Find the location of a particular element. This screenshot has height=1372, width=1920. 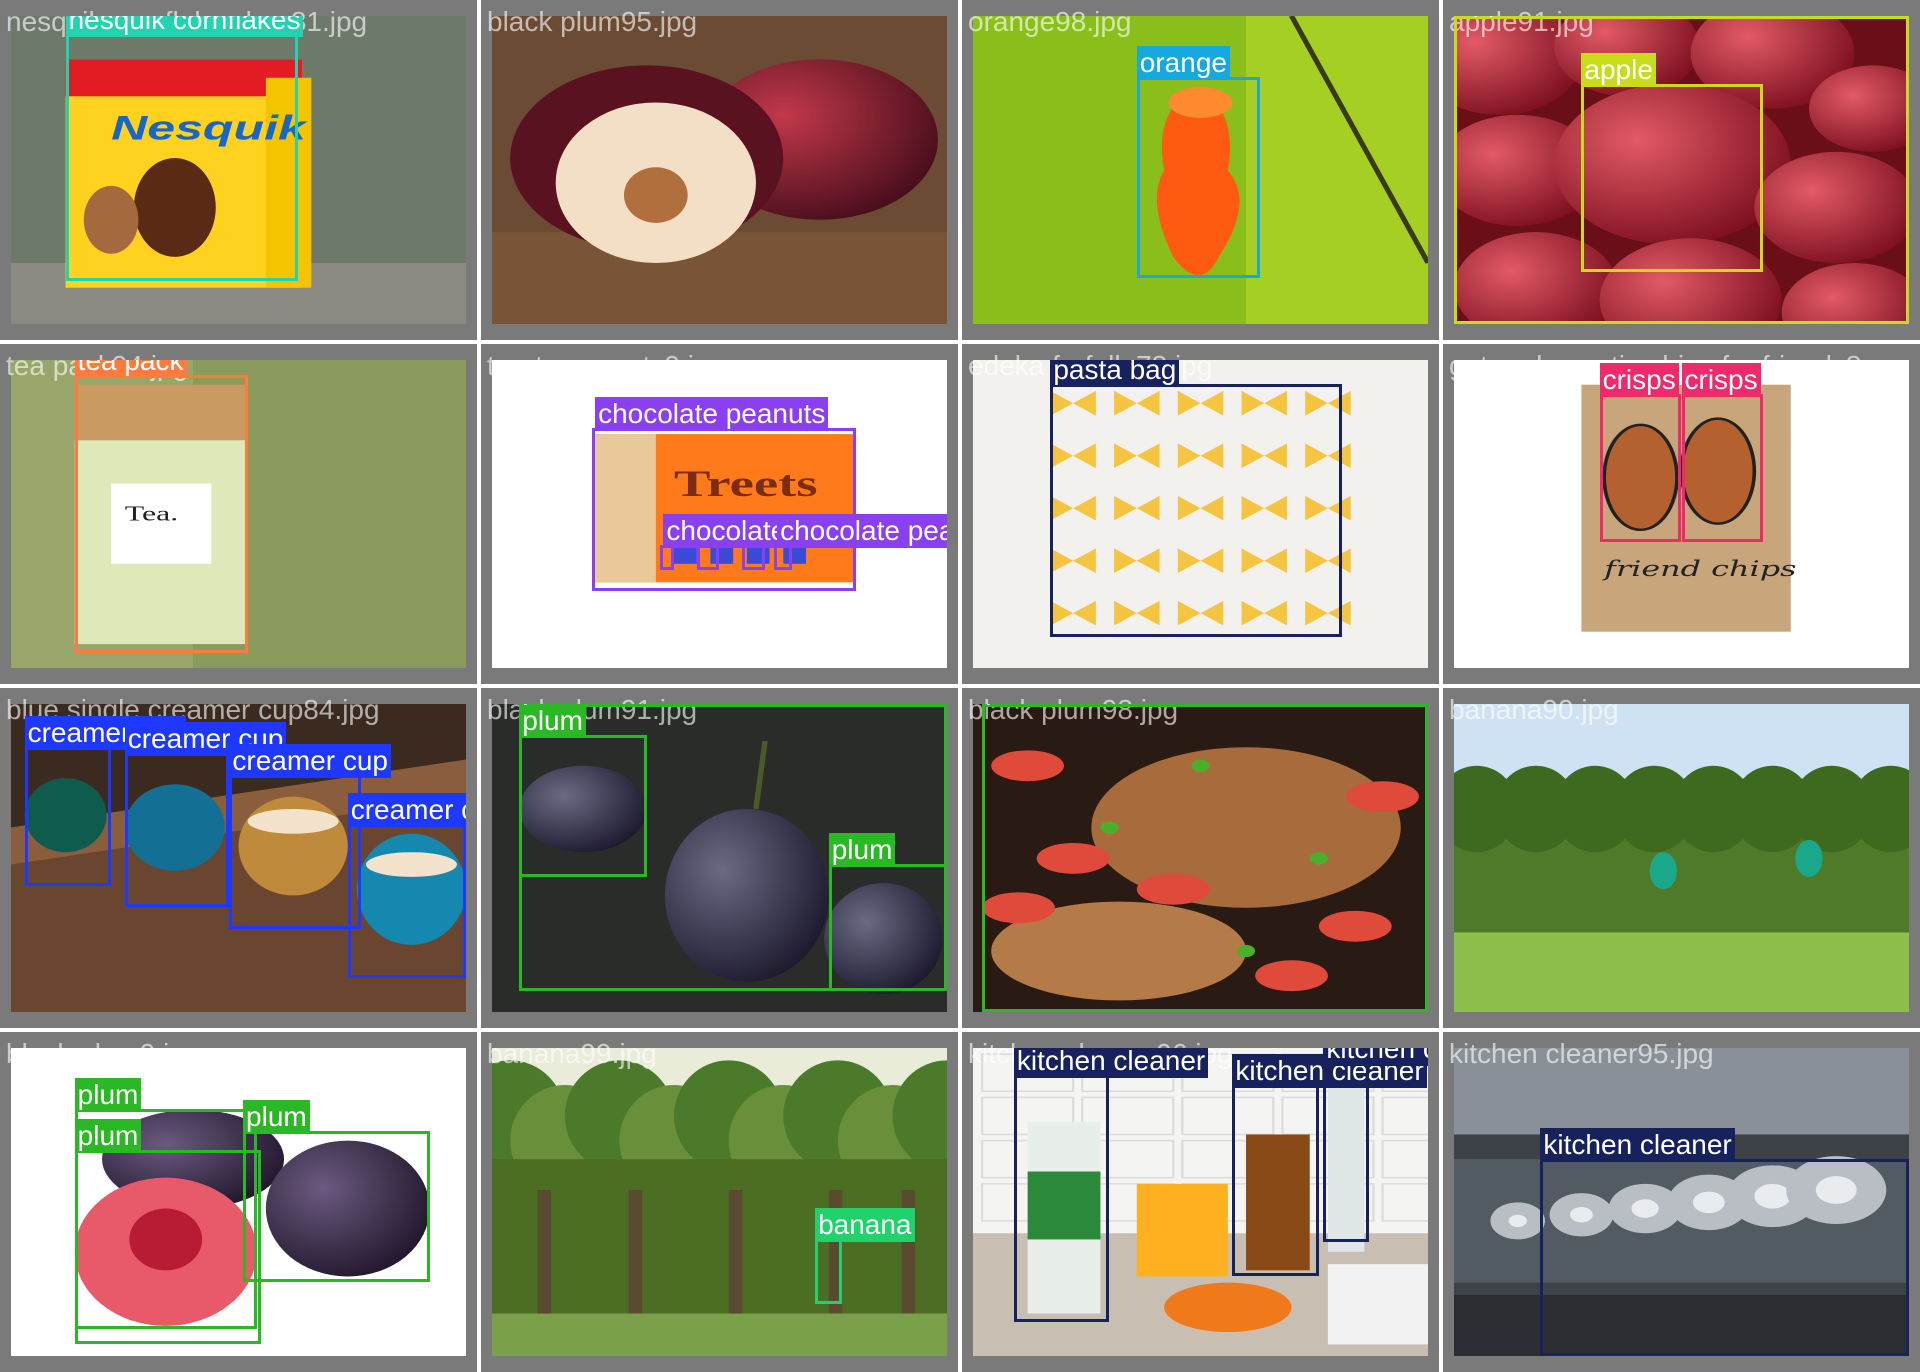

bounding-box: nesquik cornflakes is located at coordinates (184, 148).